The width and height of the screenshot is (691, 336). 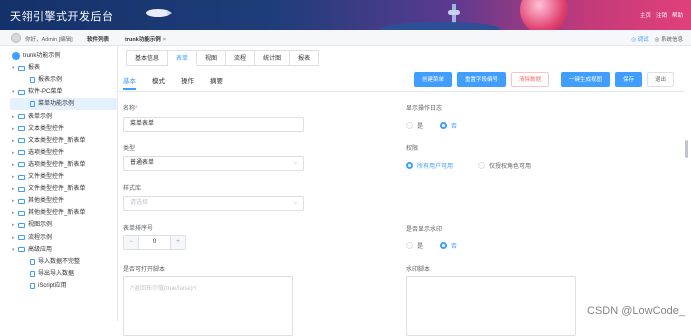 What do you see at coordinates (211, 58) in the screenshot?
I see `tab-view: 视图` at bounding box center [211, 58].